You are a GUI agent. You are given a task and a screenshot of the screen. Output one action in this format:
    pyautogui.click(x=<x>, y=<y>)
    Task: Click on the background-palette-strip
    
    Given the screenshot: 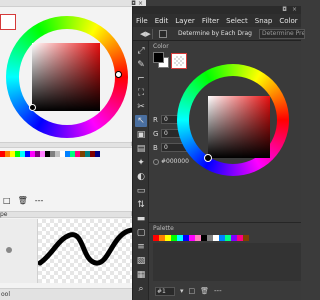 What is the action you would take?
    pyautogui.click(x=50, y=154)
    